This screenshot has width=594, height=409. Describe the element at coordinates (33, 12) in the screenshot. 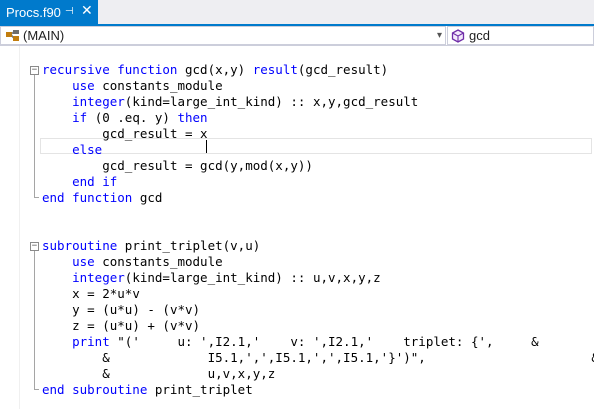

I see `tab-title: Procs.f90` at that location.